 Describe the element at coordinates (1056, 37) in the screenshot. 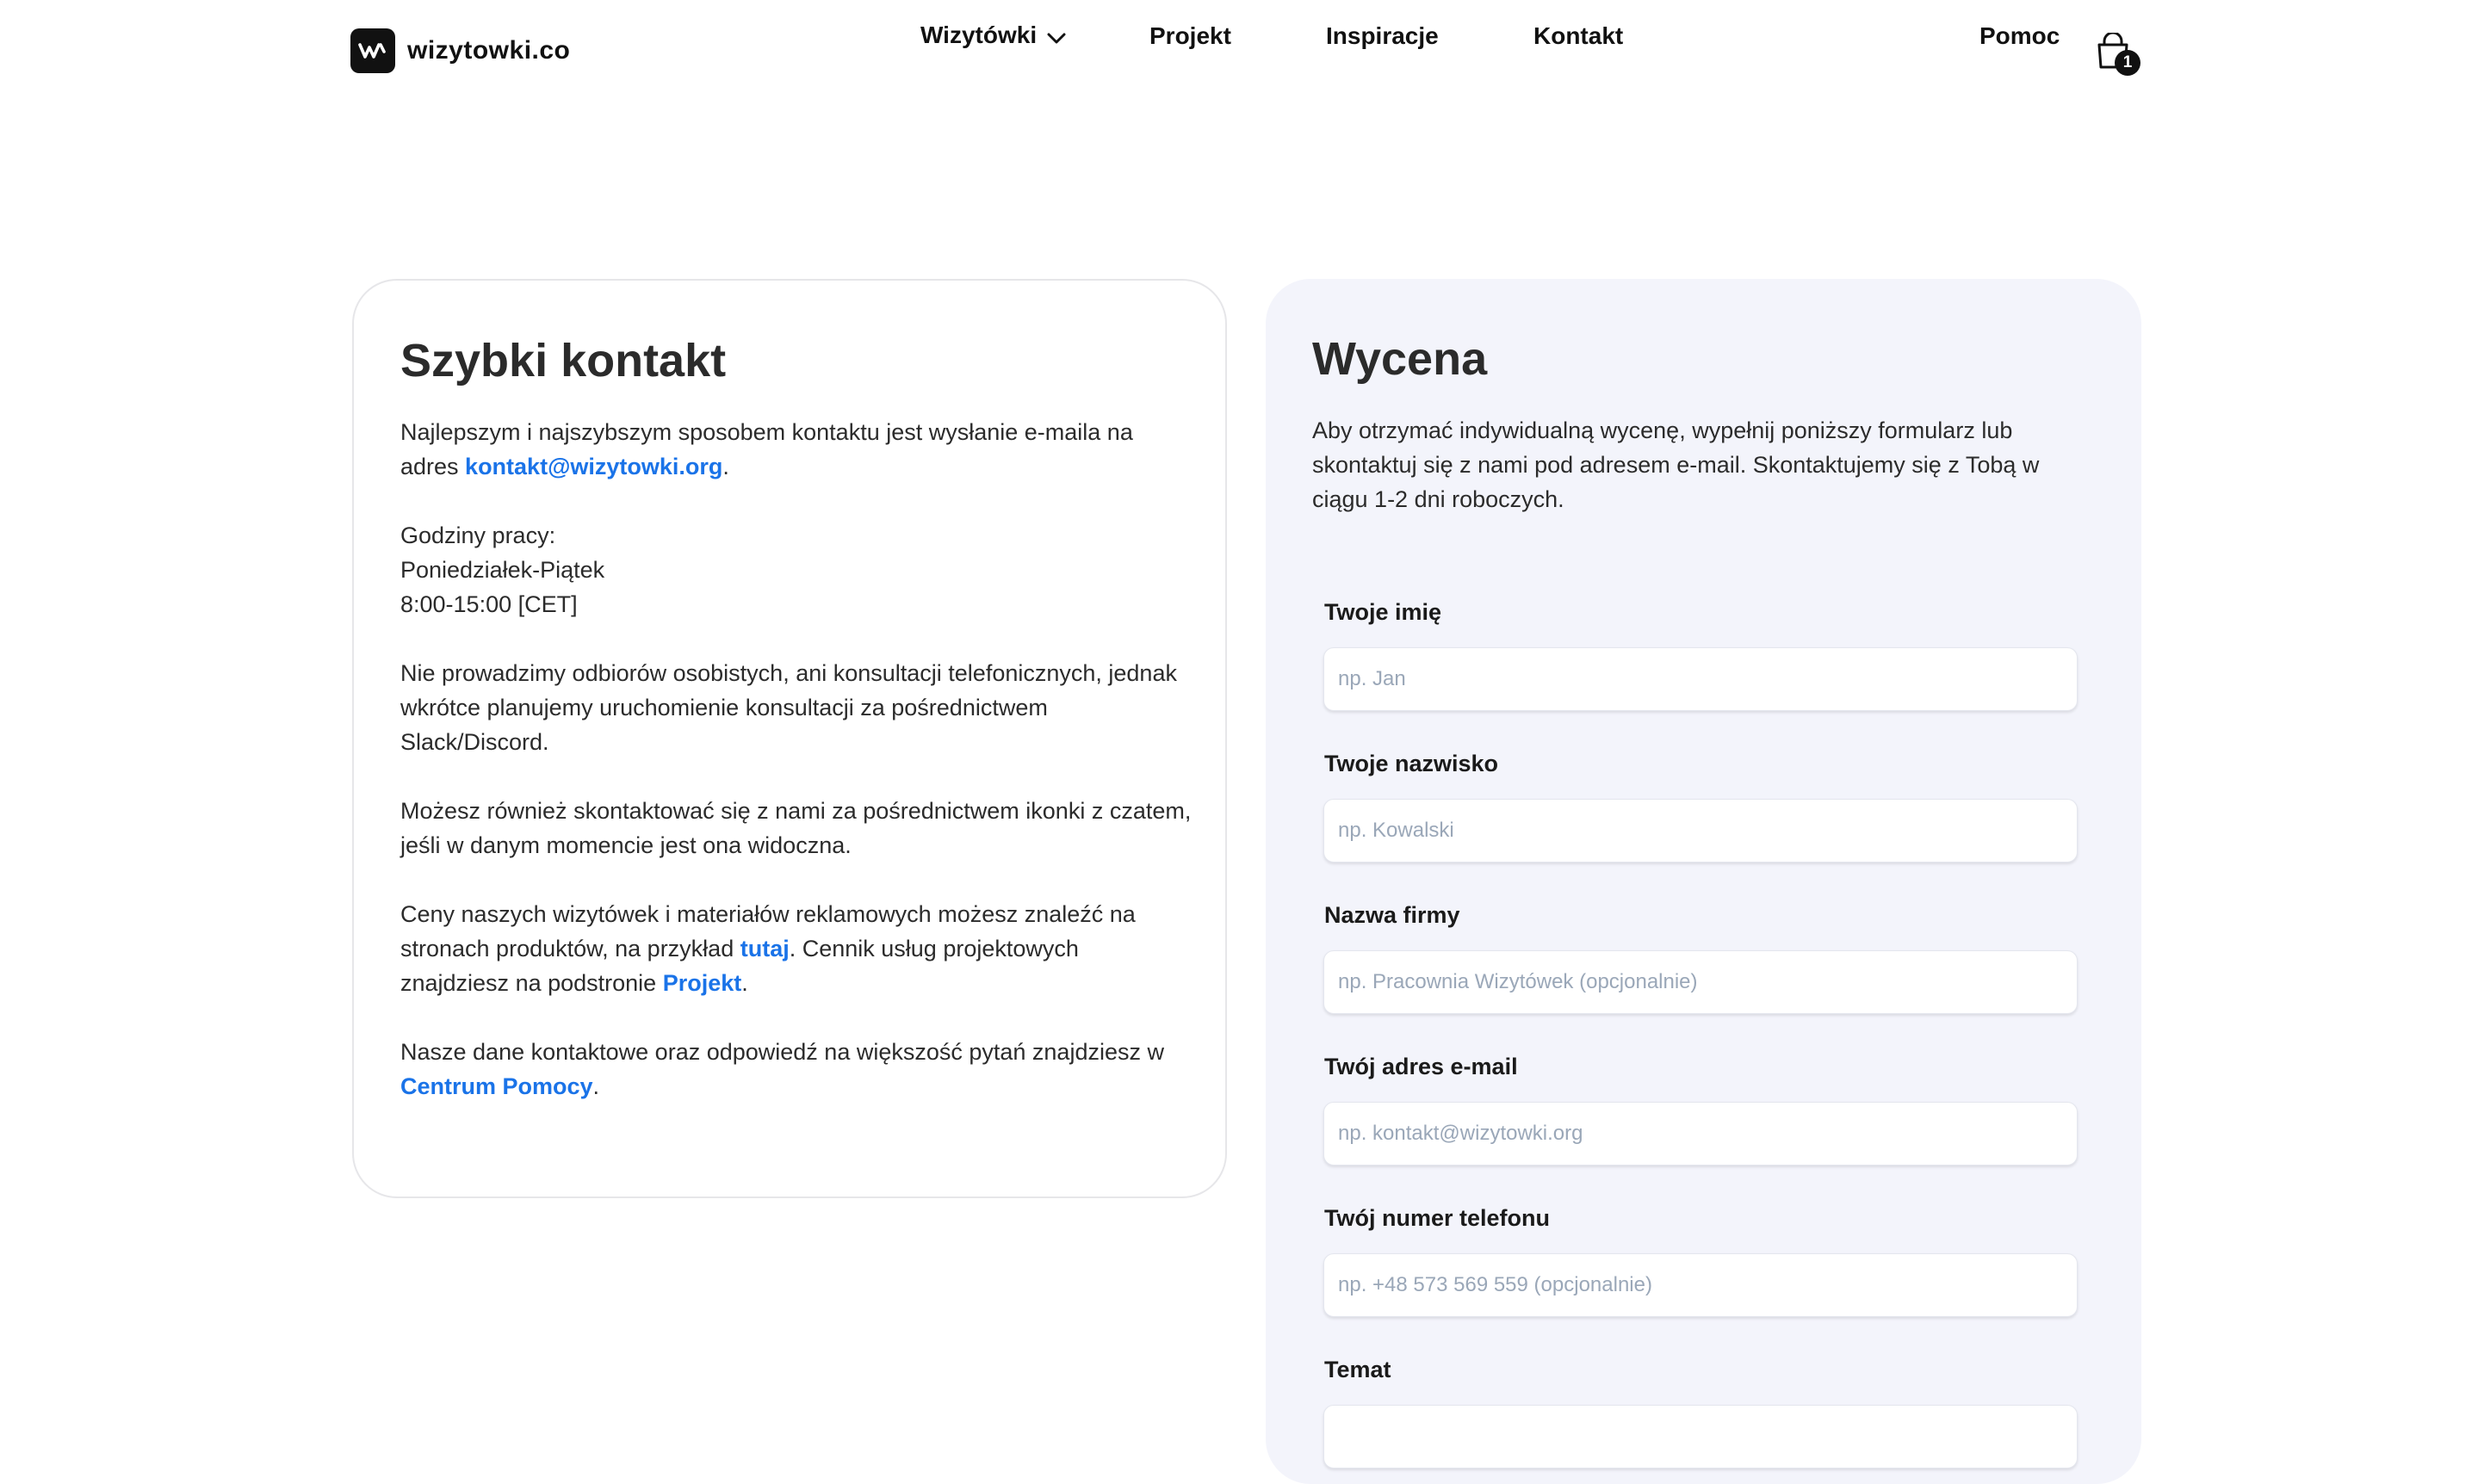

I see `chevron-down-icon` at that location.